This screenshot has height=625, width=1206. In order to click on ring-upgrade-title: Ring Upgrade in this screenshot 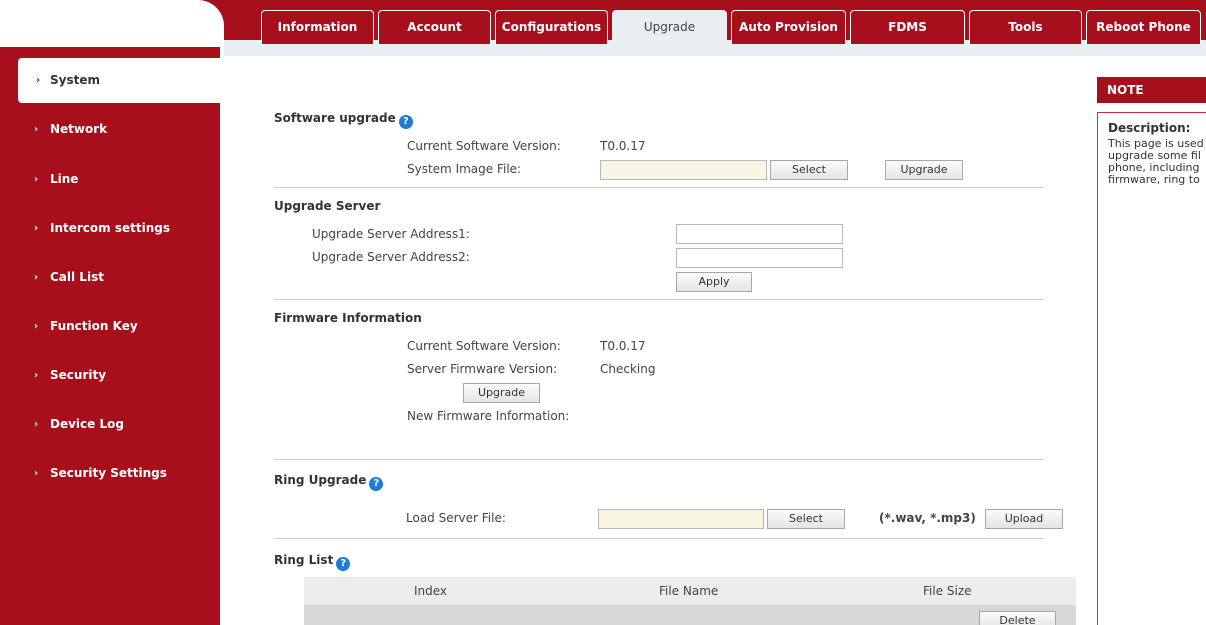, I will do `click(320, 480)`.